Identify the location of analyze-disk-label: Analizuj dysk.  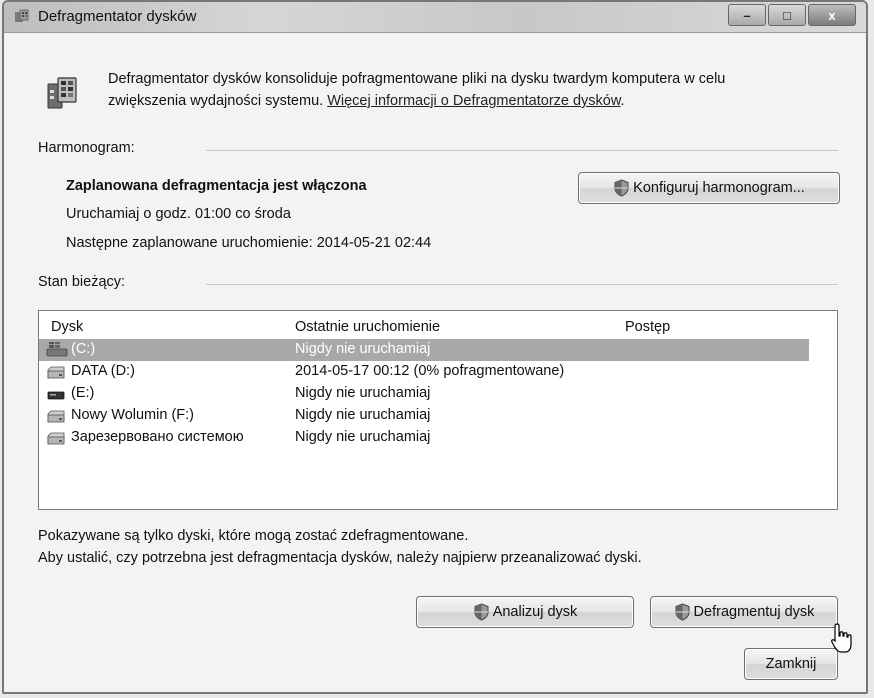
(535, 612).